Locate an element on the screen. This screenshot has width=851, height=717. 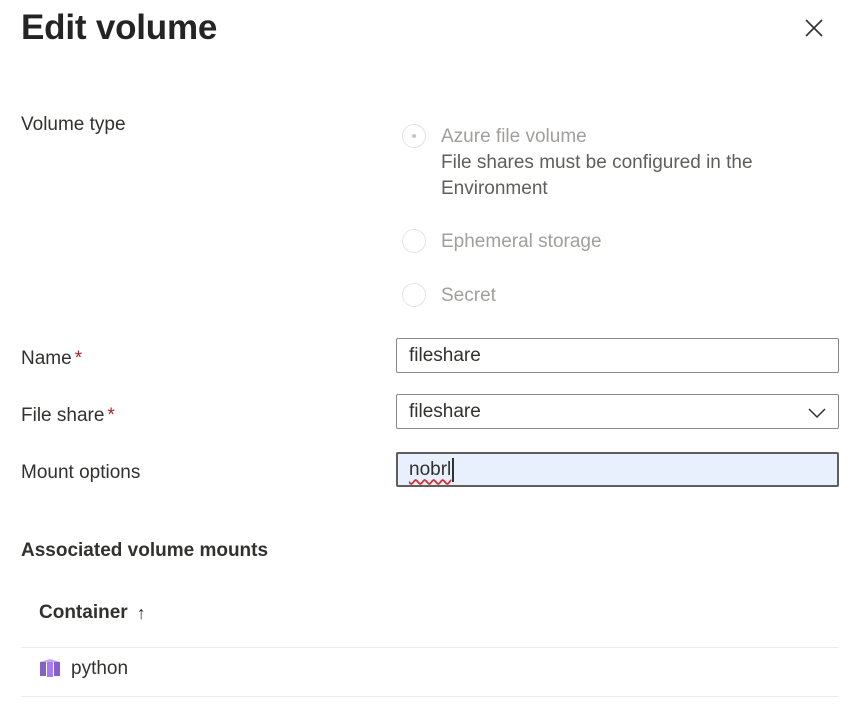
name-label: Name * is located at coordinates (51, 359).